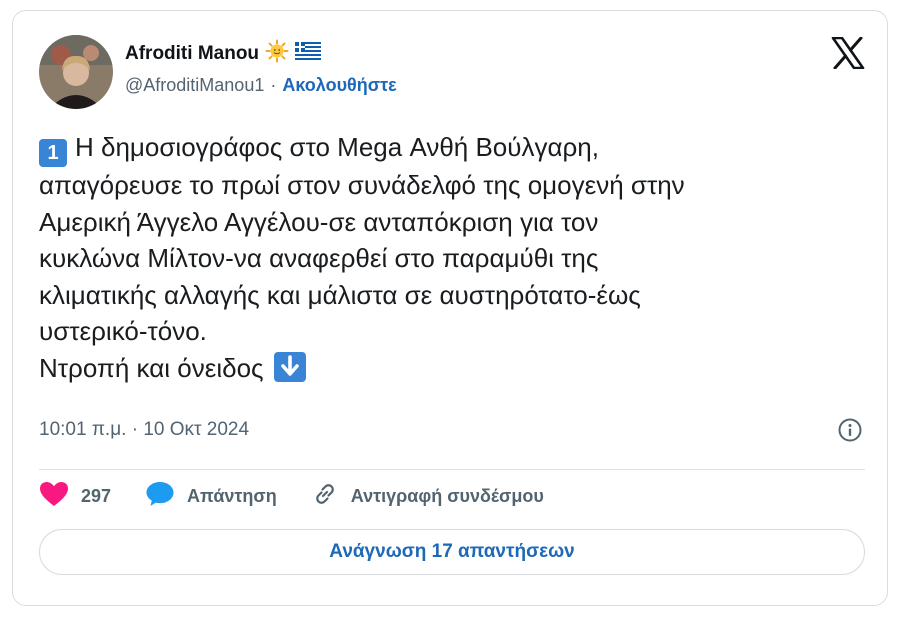 This screenshot has width=900, height=617. Describe the element at coordinates (339, 85) in the screenshot. I see `follow-link: Ακολουθήστε` at that location.